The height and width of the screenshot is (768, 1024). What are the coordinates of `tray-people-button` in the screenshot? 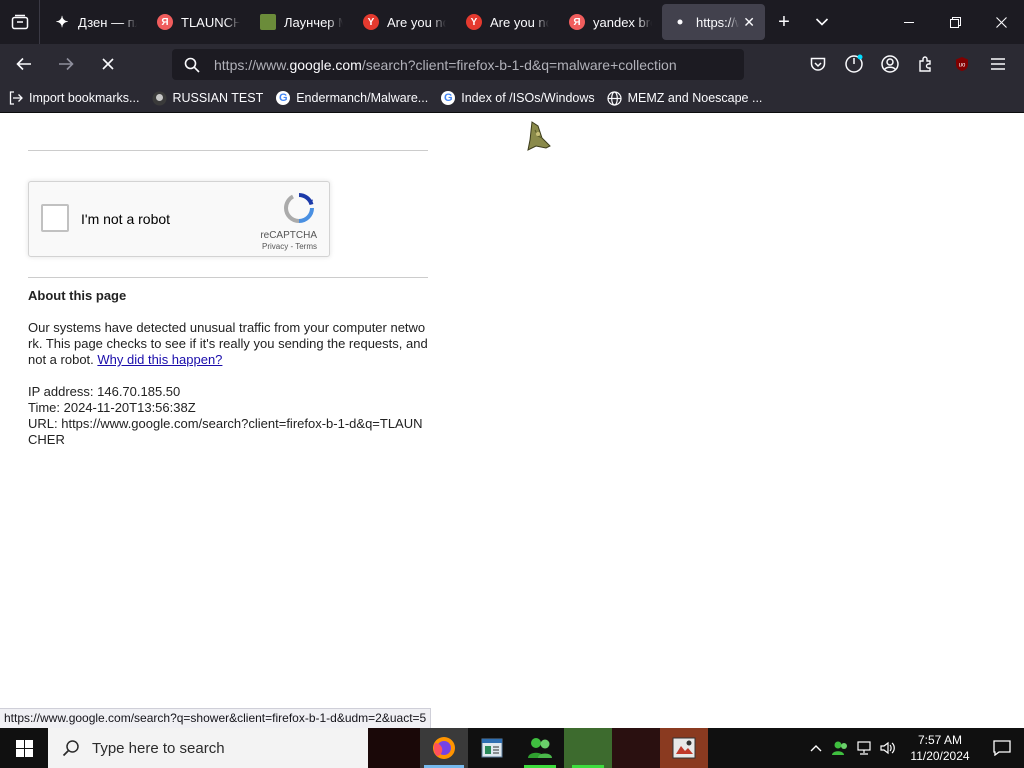 It's located at (840, 748).